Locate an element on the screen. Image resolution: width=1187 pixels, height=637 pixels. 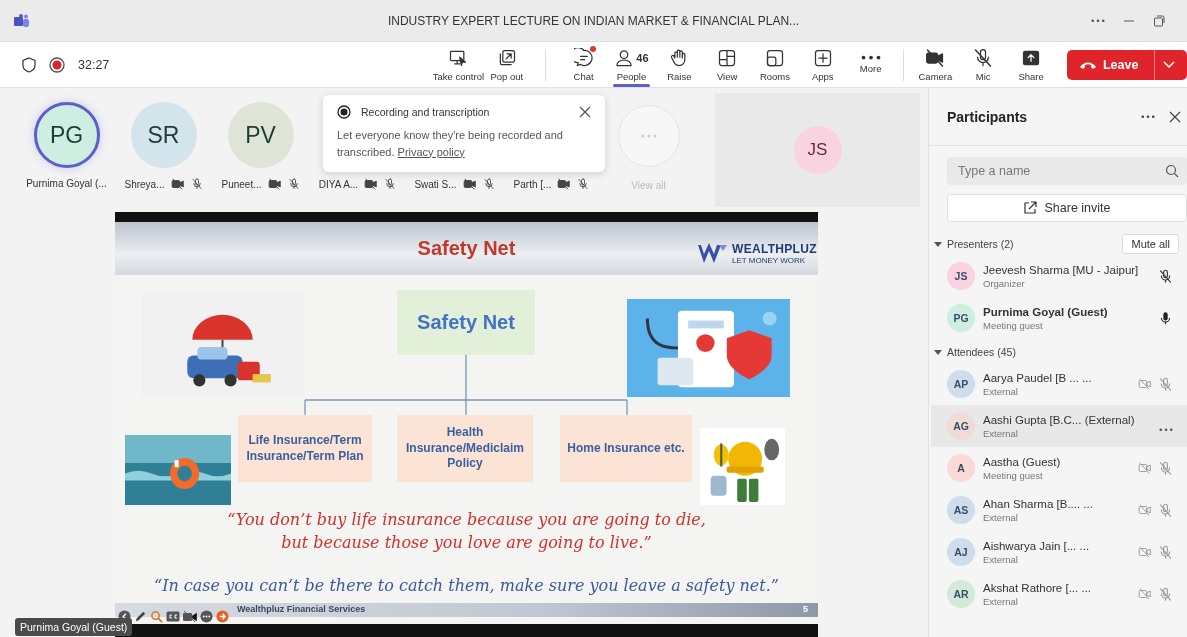
participant-row: AR Akshat Rathore [... ... External is located at coordinates (1058, 594).